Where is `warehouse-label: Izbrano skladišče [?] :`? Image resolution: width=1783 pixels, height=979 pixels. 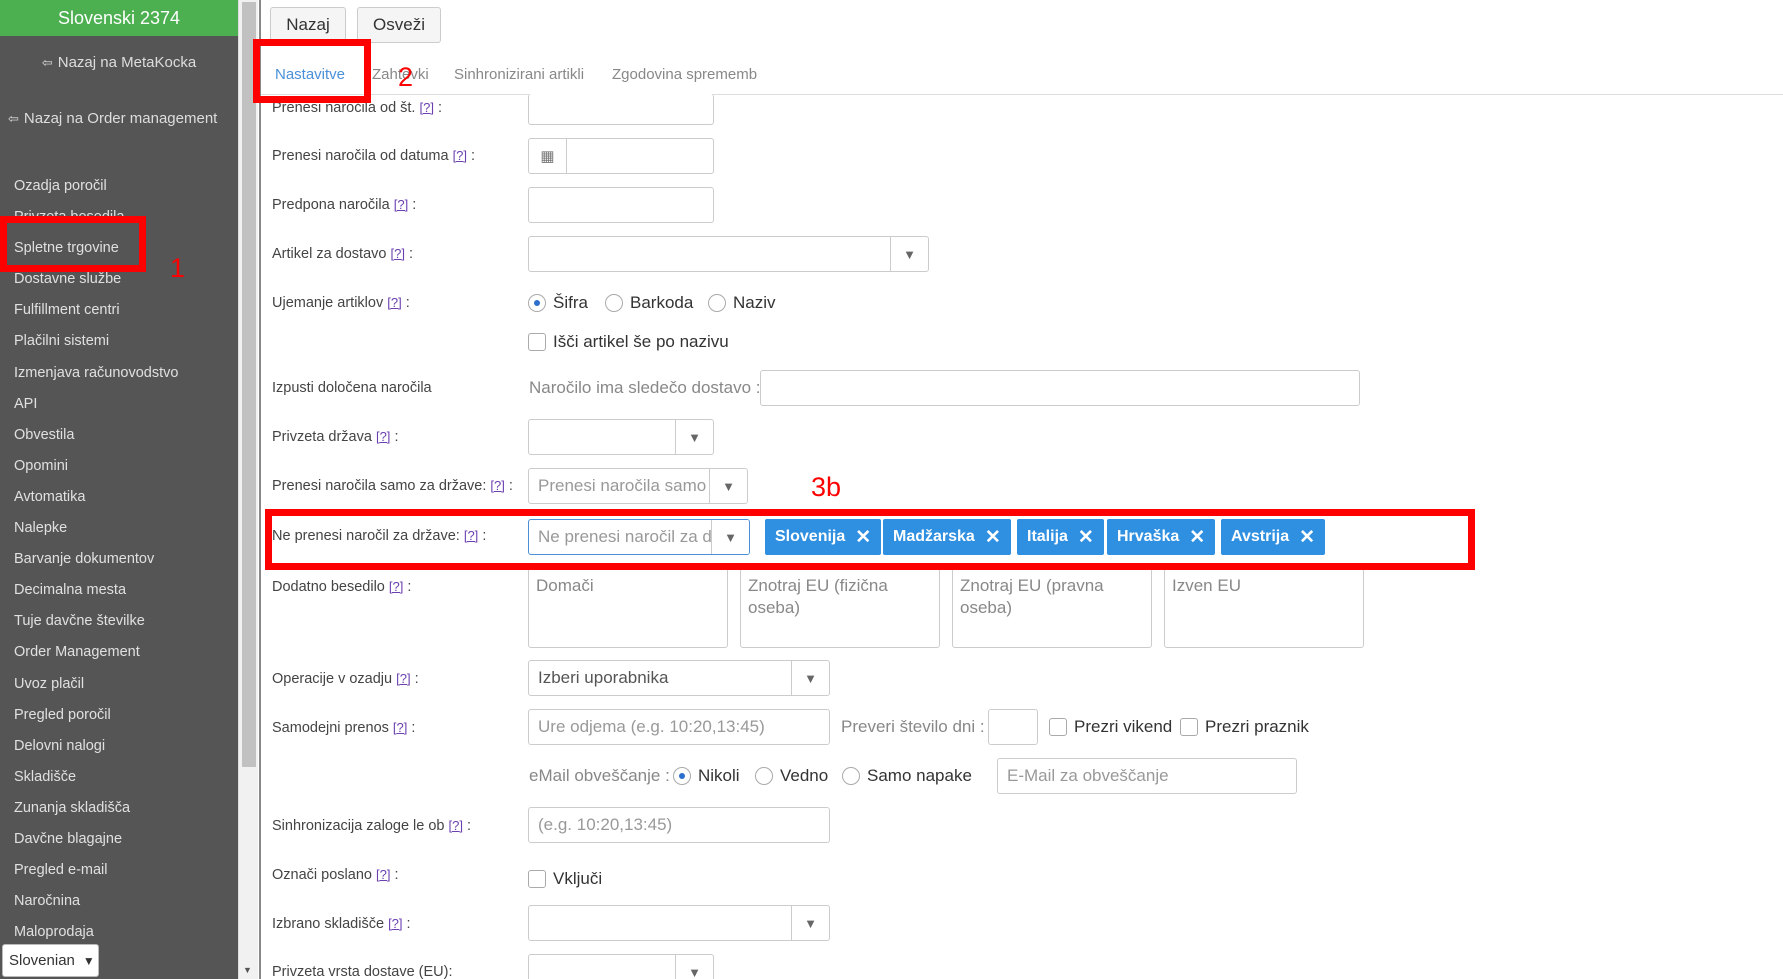 warehouse-label: Izbrano skladišče [?] : is located at coordinates (341, 924).